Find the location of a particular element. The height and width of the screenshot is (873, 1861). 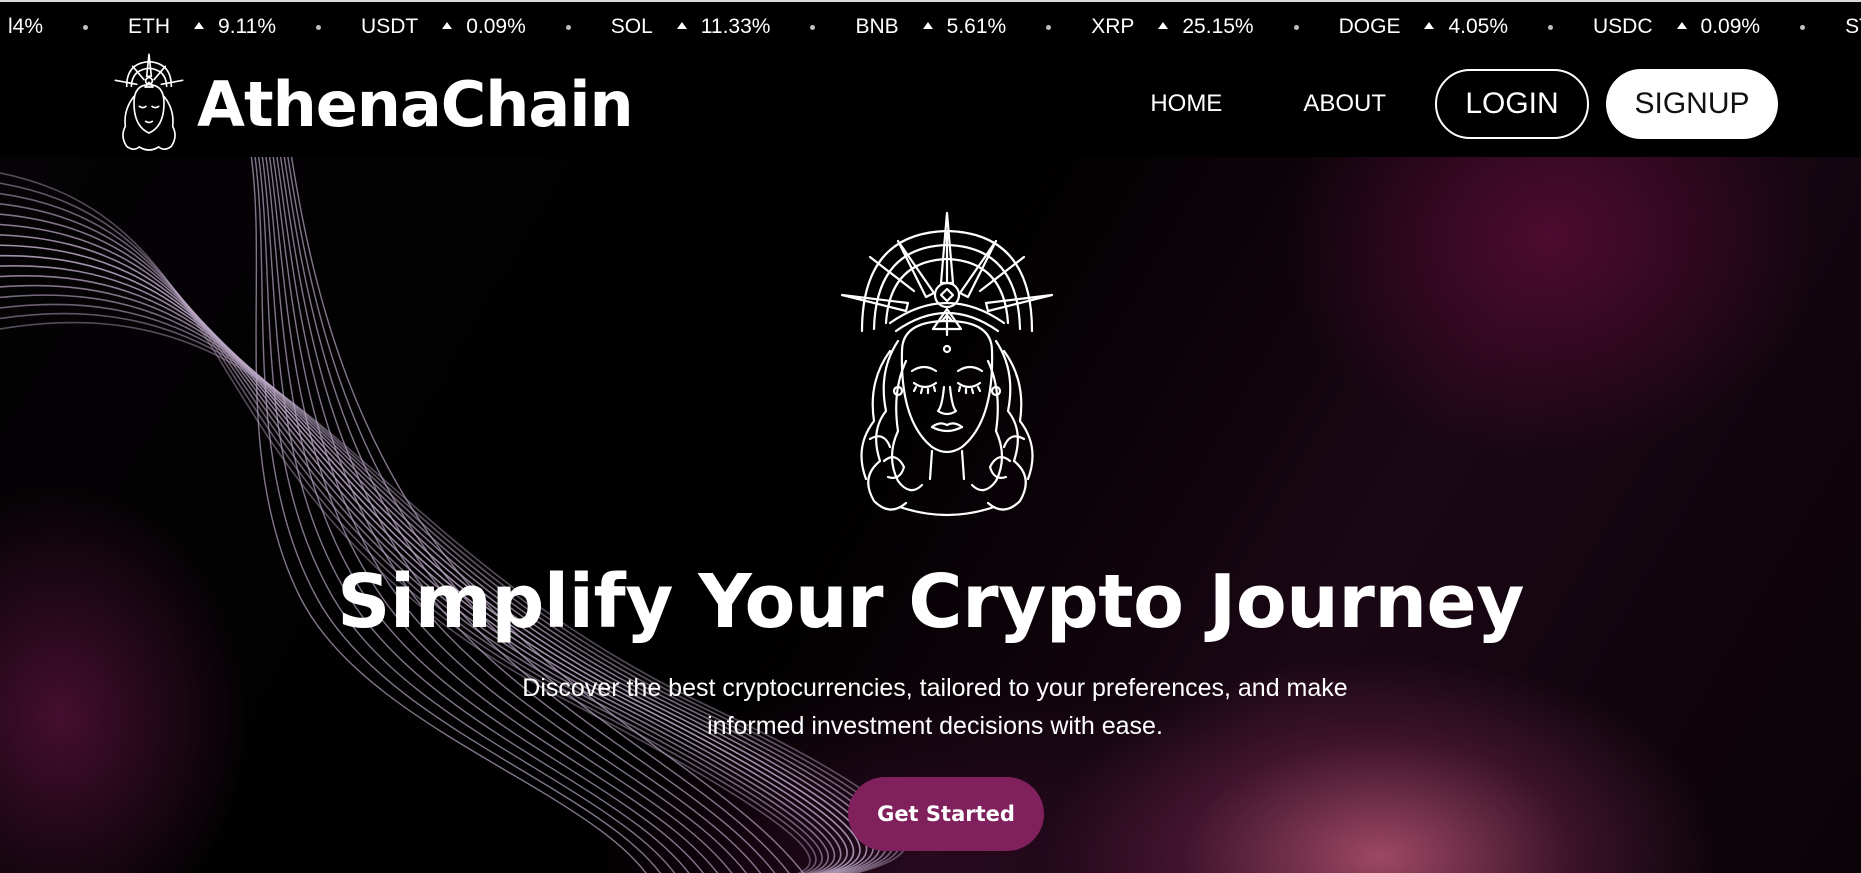

ticker-symbol: STETH is located at coordinates (1853, 26).